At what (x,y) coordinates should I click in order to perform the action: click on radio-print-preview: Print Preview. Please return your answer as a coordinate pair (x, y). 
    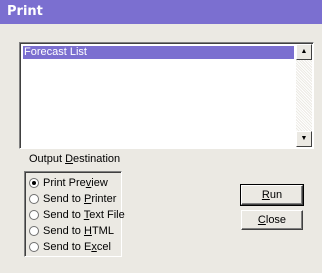
    Looking at the image, I should click on (68, 183).